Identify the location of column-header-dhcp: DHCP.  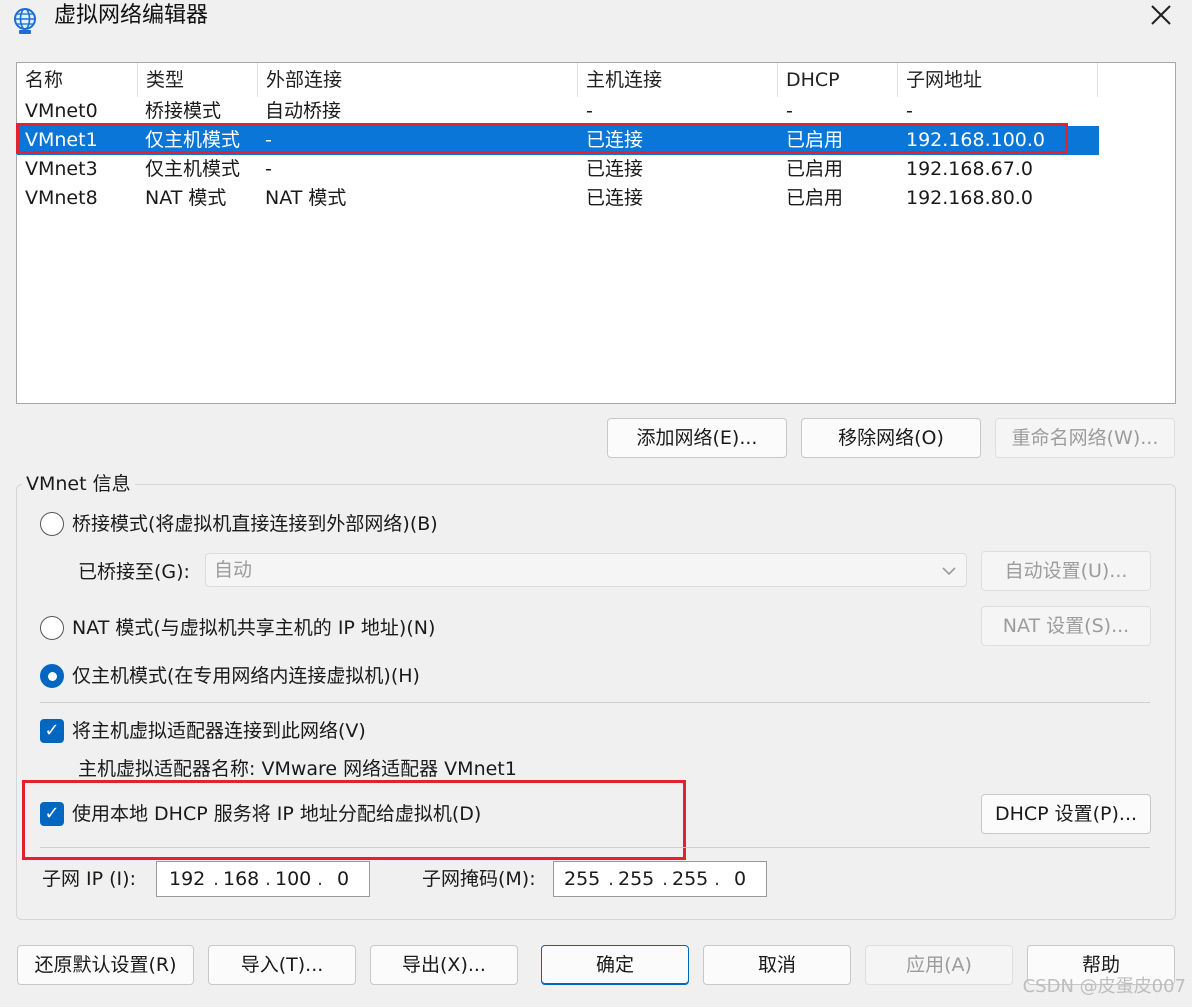
(838, 80).